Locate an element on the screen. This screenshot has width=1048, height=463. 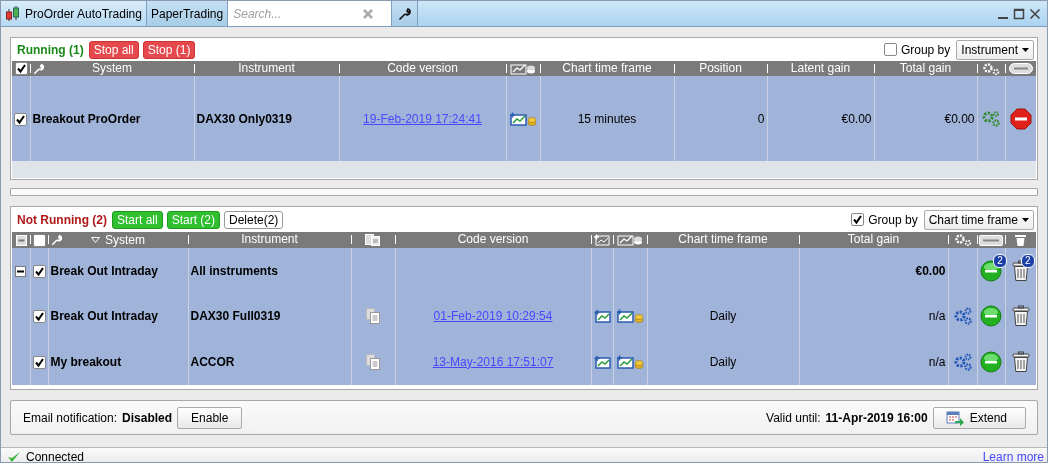
app-tab: ProOrder AutoTrading is located at coordinates (74, 13).